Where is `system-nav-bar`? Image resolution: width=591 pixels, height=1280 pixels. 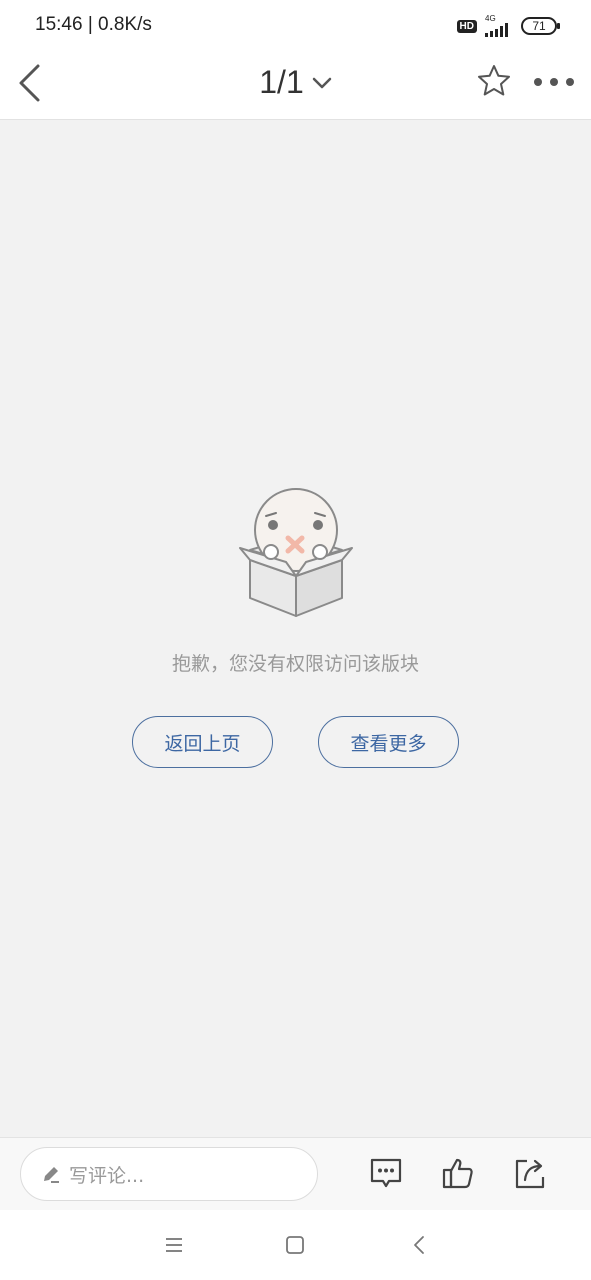
system-nav-bar is located at coordinates (295, 1245).